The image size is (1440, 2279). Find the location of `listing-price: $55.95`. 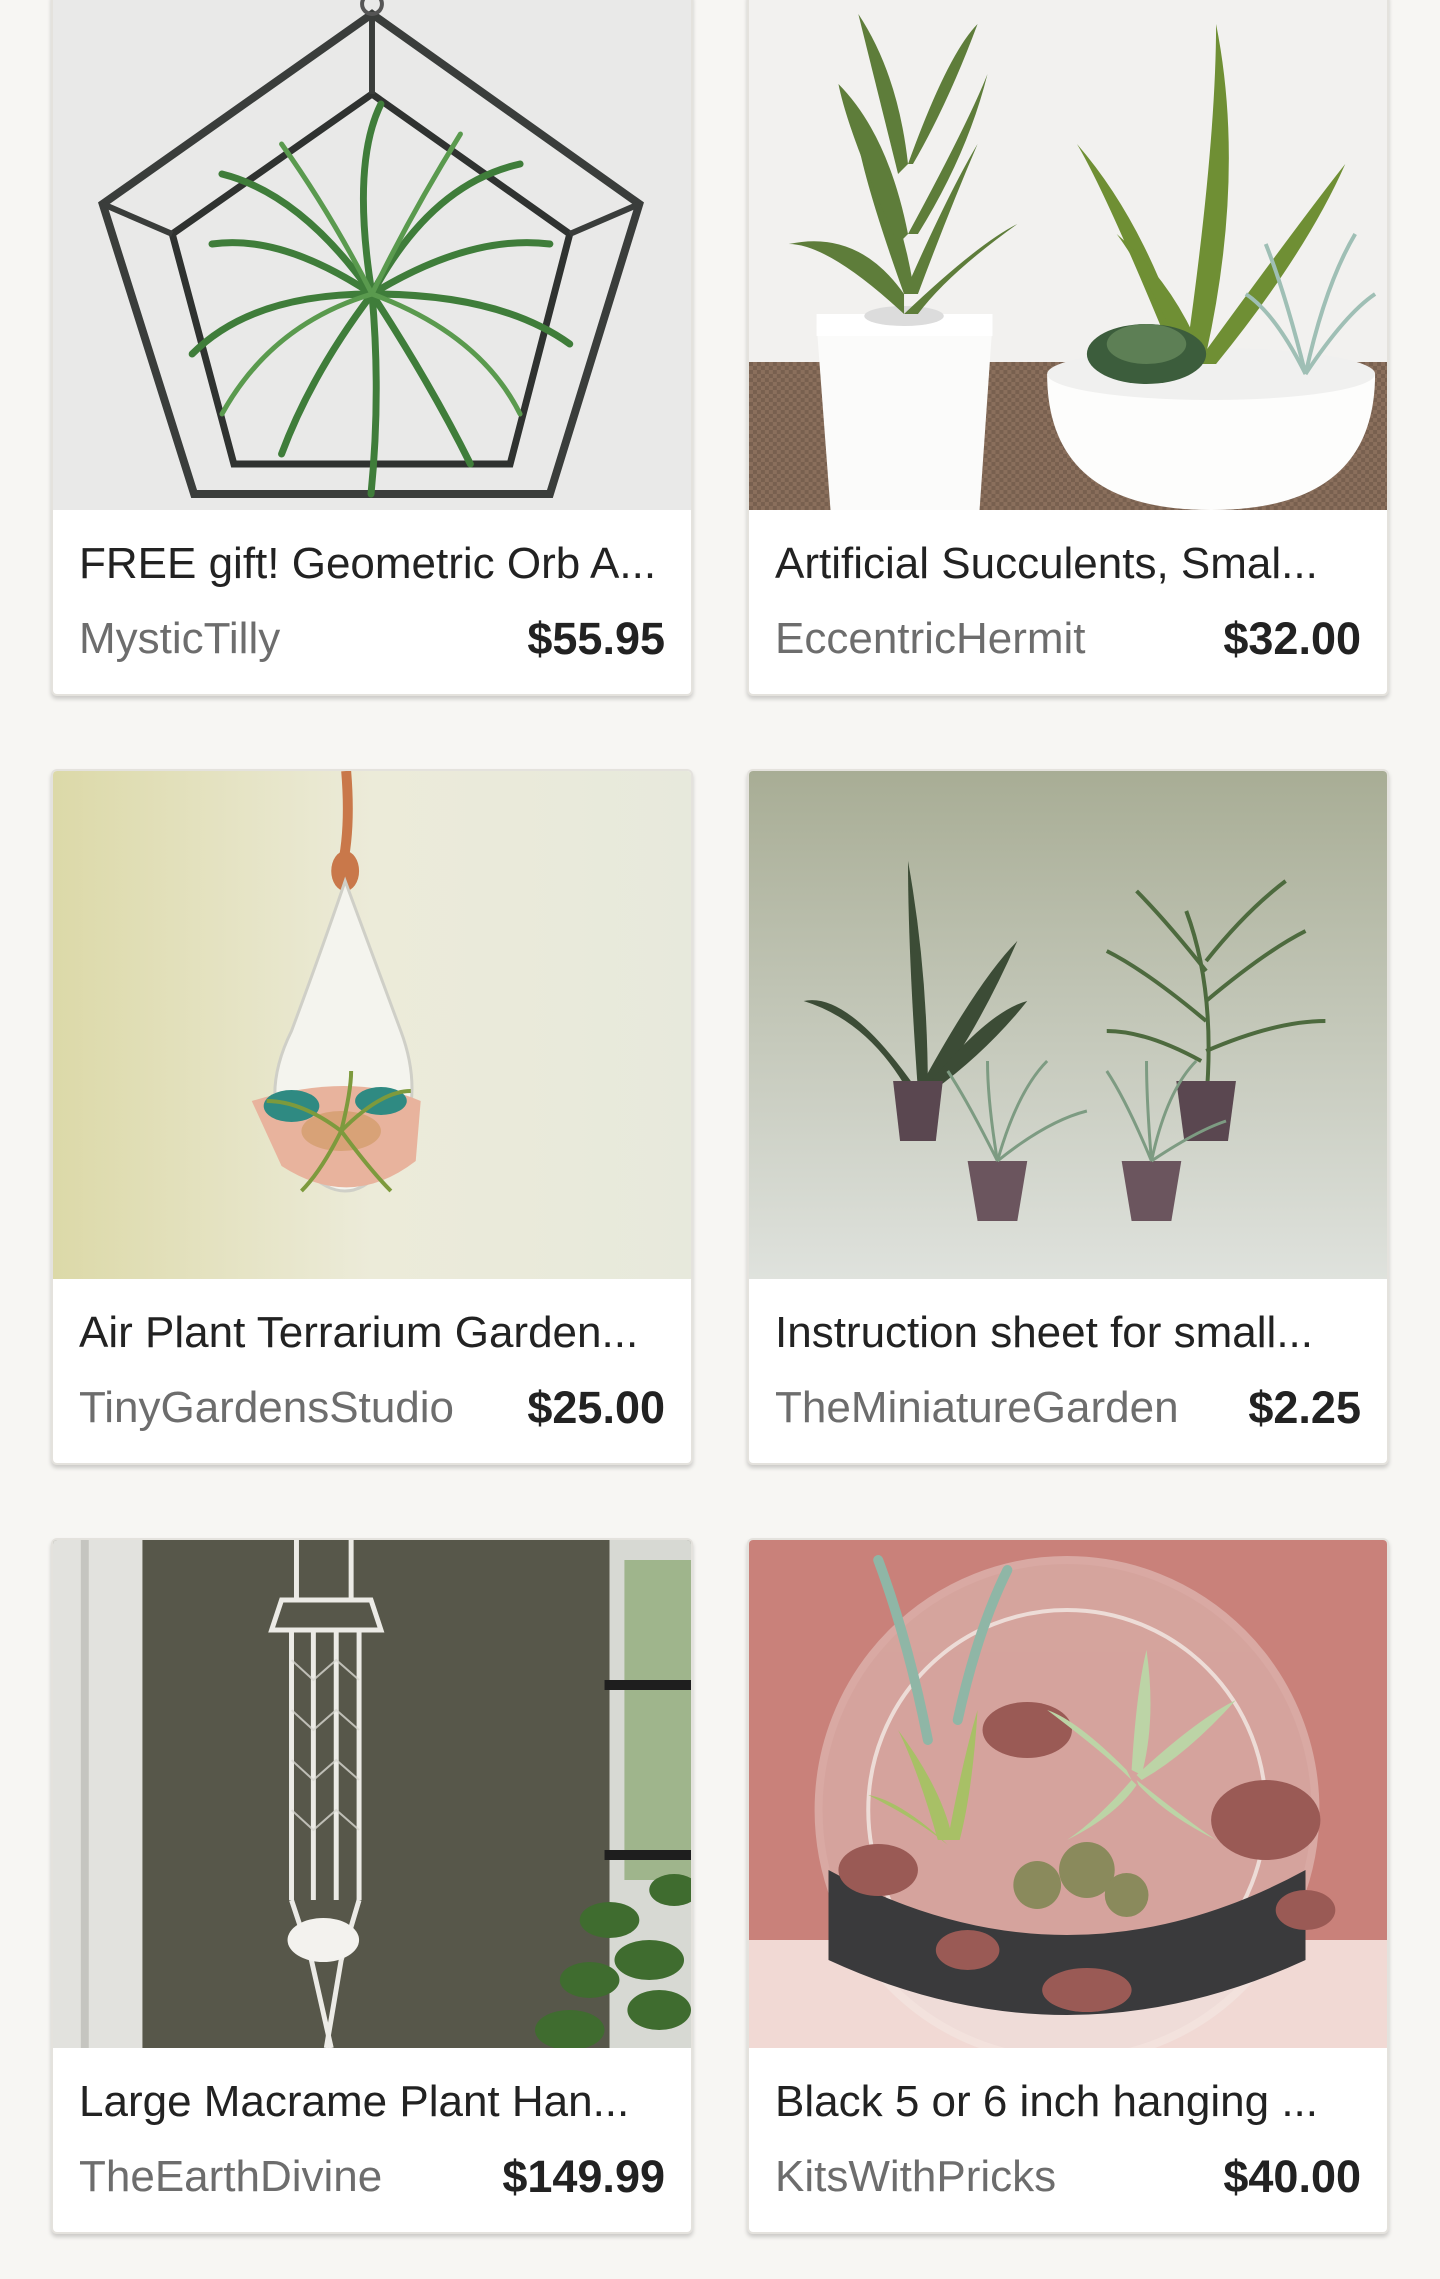

listing-price: $55.95 is located at coordinates (596, 638).